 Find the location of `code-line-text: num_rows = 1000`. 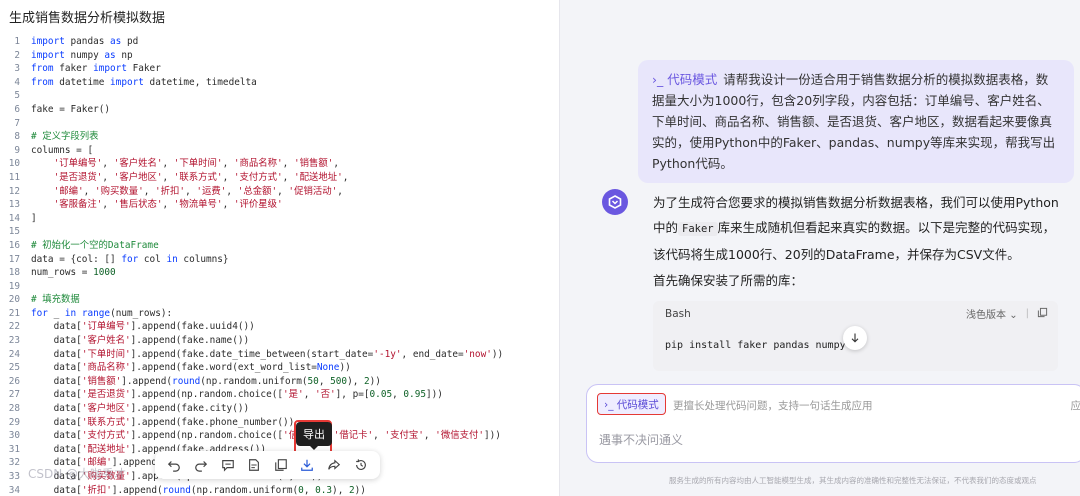

code-line-text: num_rows = 1000 is located at coordinates (68, 273).